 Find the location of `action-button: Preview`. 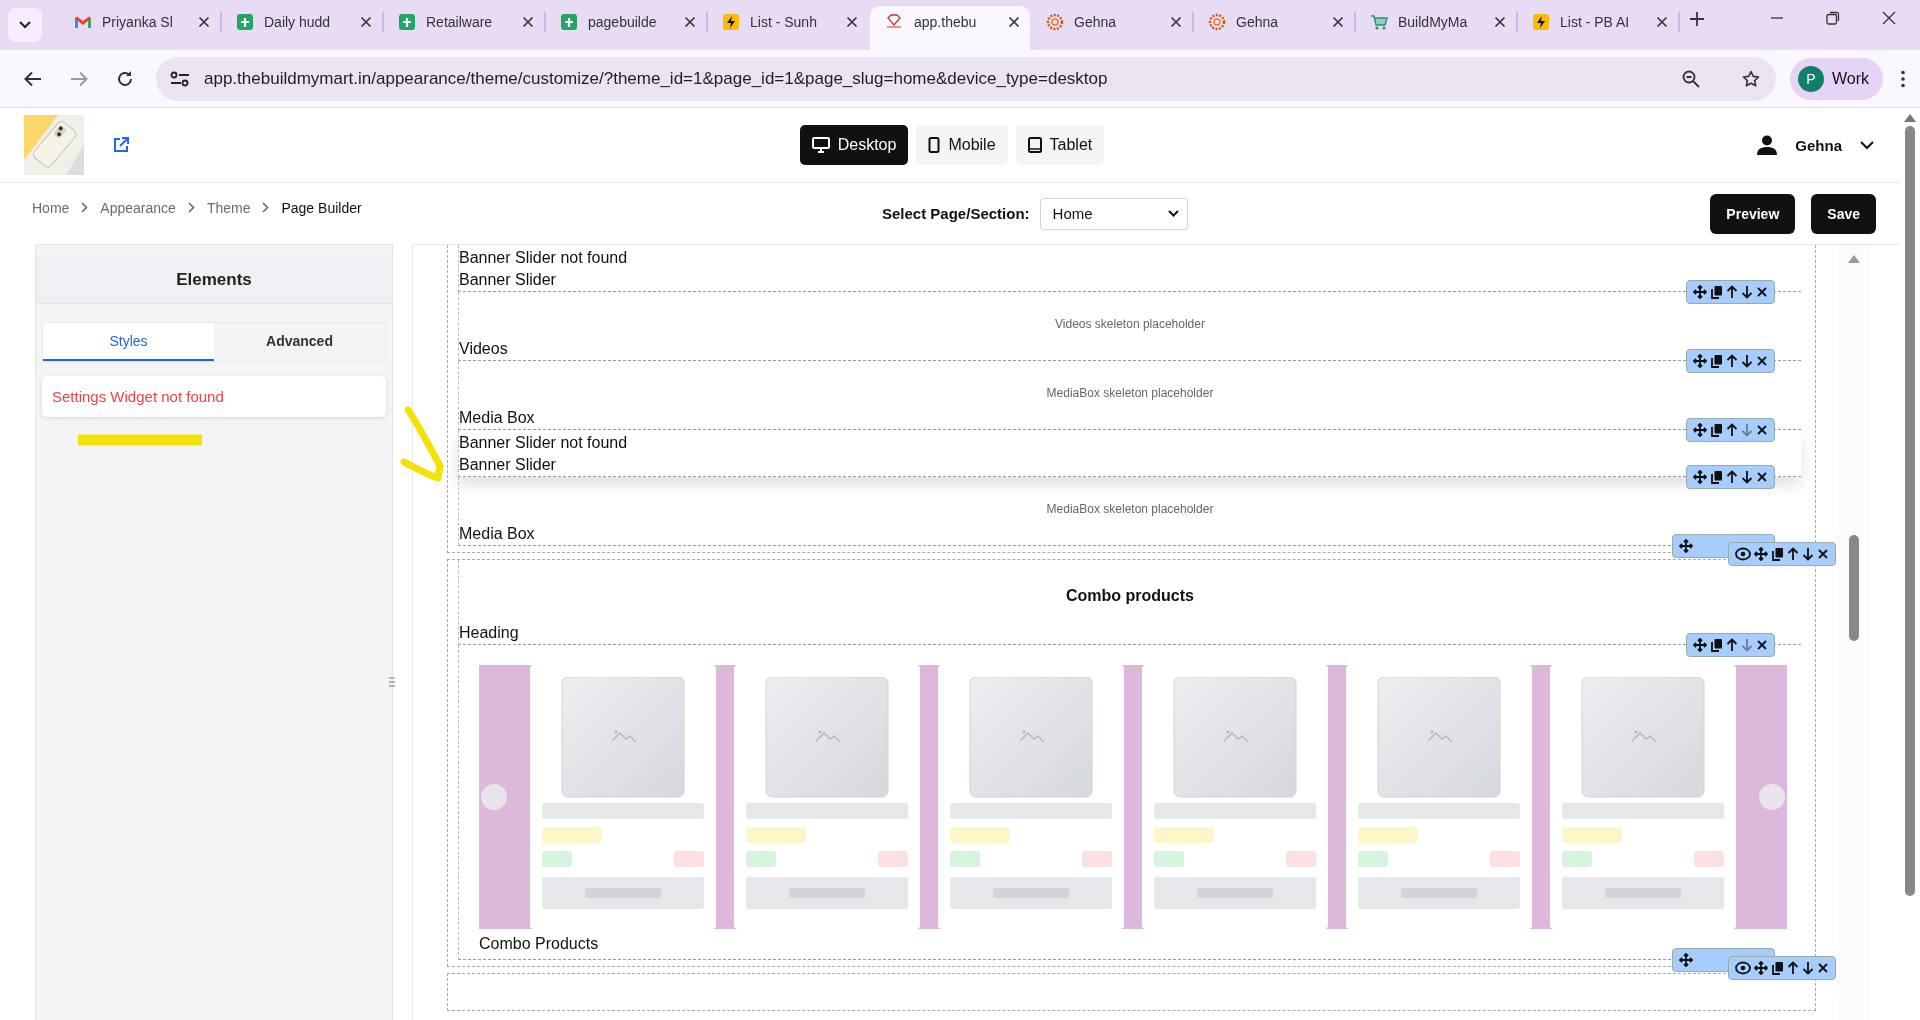

action-button: Preview is located at coordinates (1753, 213).